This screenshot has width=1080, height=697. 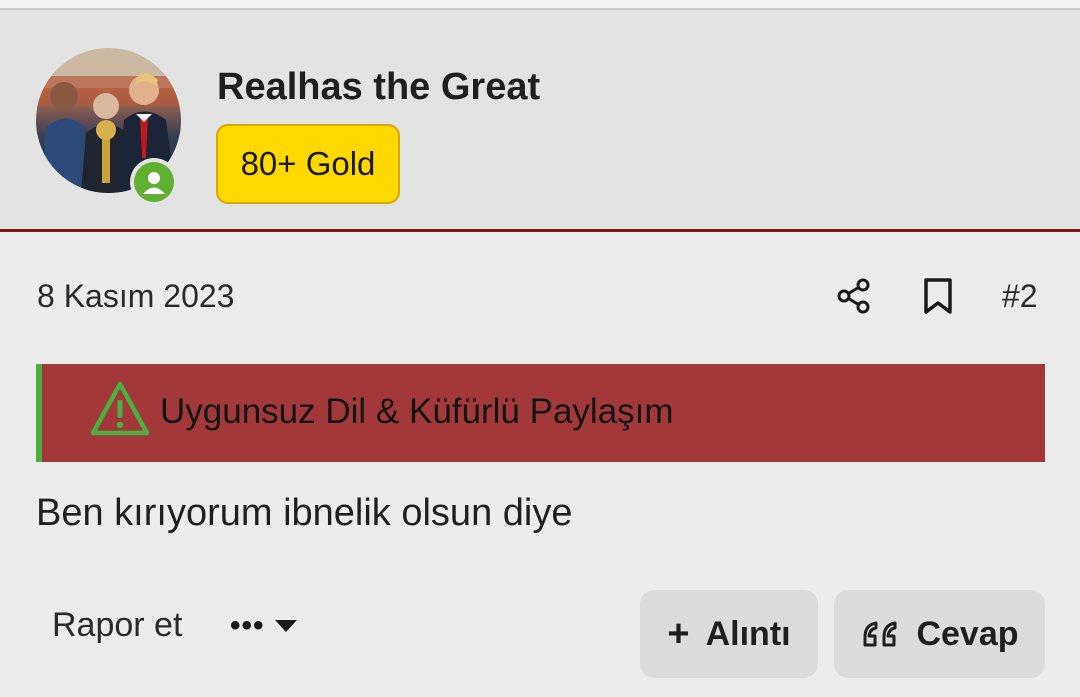 What do you see at coordinates (378, 87) in the screenshot?
I see `author-name: Realhas the Great` at bounding box center [378, 87].